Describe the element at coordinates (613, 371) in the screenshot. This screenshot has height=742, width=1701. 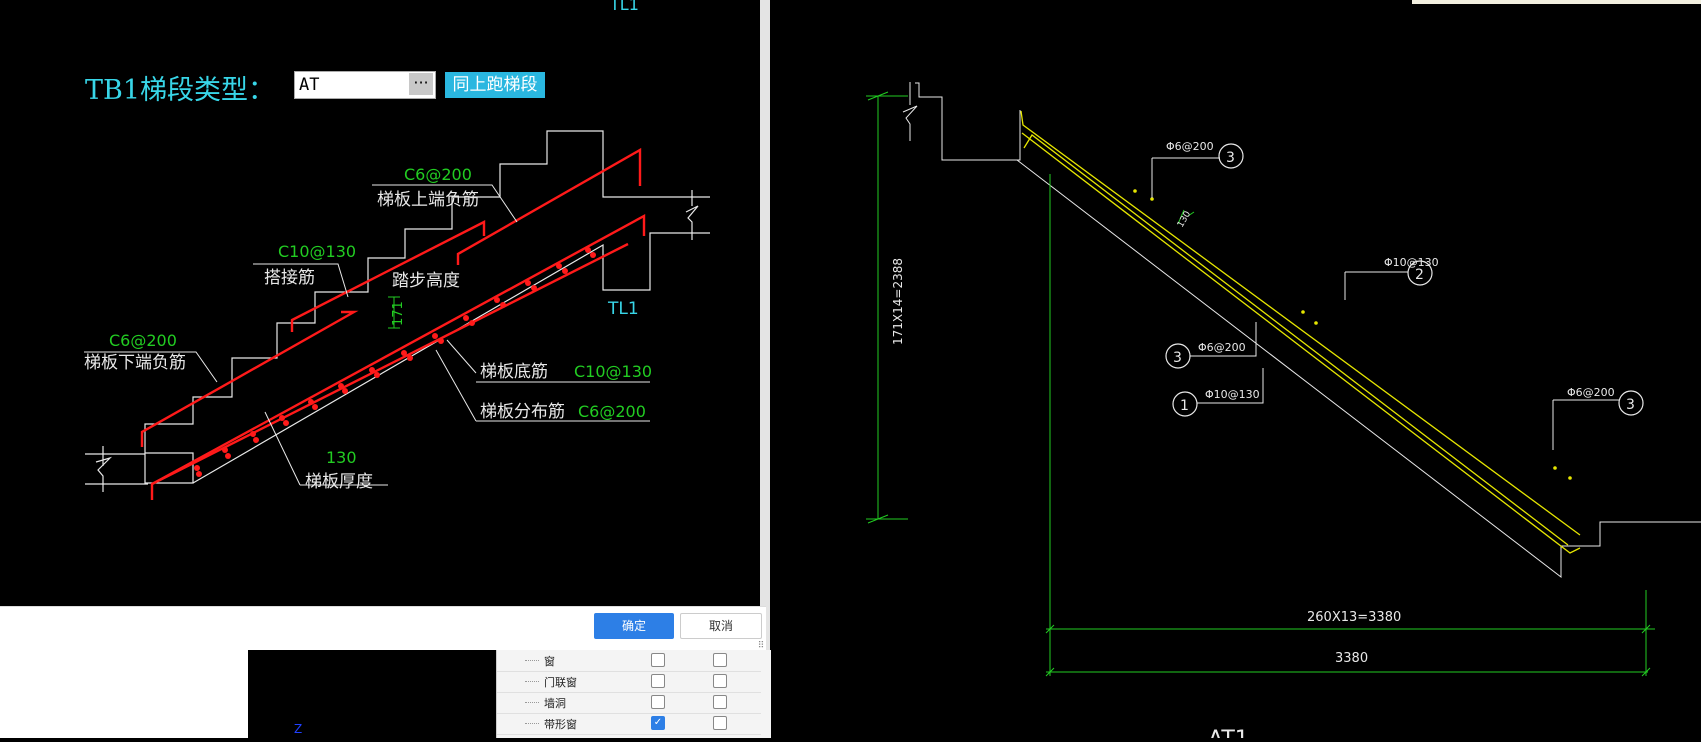
I see `bottom-bar-spec-label: C10@130` at that location.